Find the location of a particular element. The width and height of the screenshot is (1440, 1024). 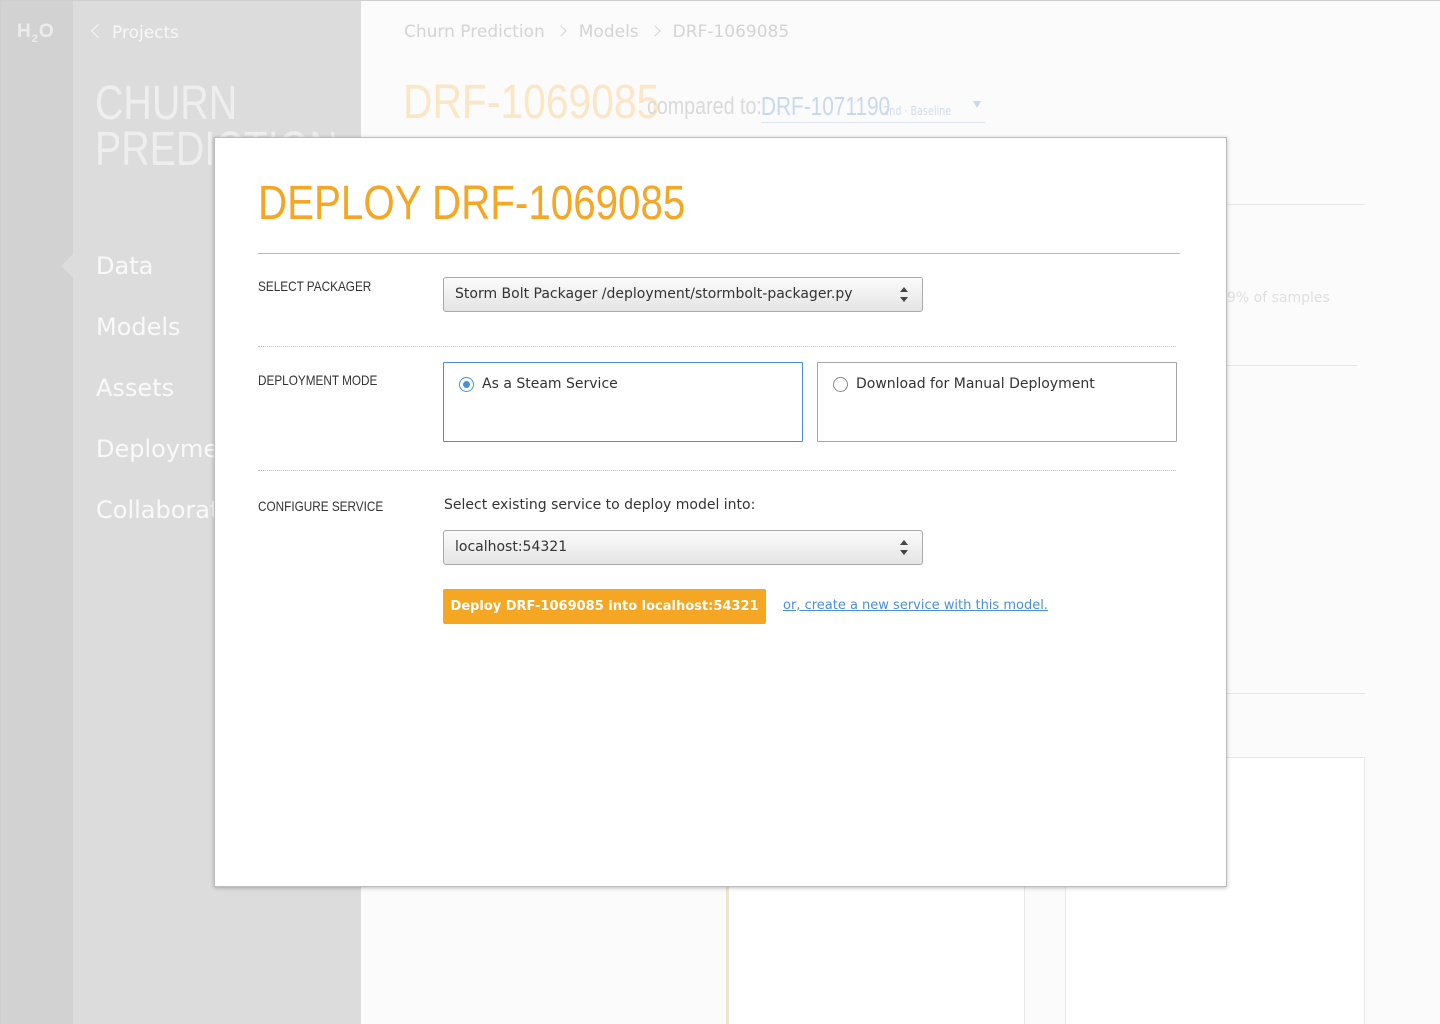

deployment-mode-label: DEPLOYMENT MODE is located at coordinates (318, 380).